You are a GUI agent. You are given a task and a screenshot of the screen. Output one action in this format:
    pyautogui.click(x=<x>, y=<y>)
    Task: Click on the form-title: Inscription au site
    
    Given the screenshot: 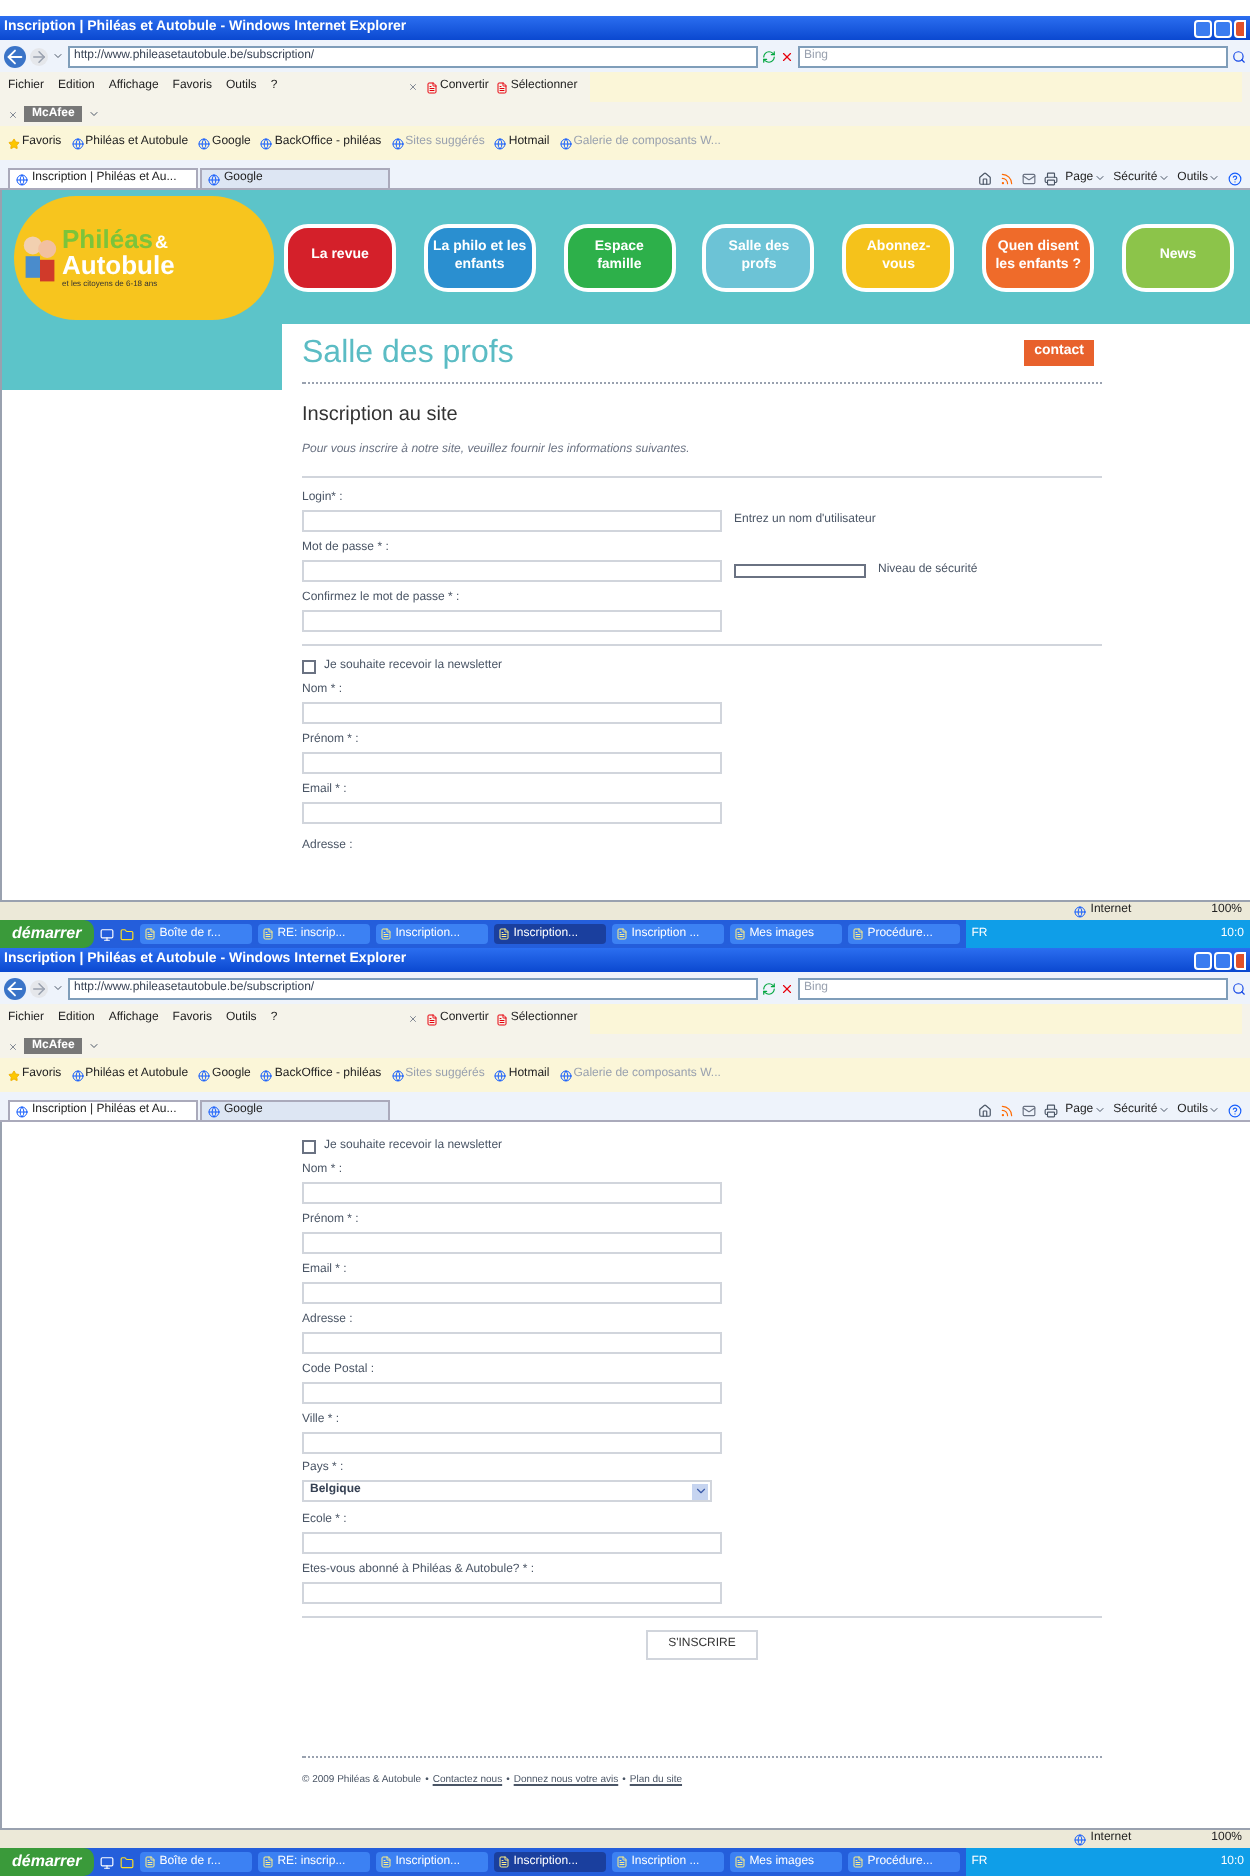 What is the action you would take?
    pyautogui.click(x=381, y=416)
    